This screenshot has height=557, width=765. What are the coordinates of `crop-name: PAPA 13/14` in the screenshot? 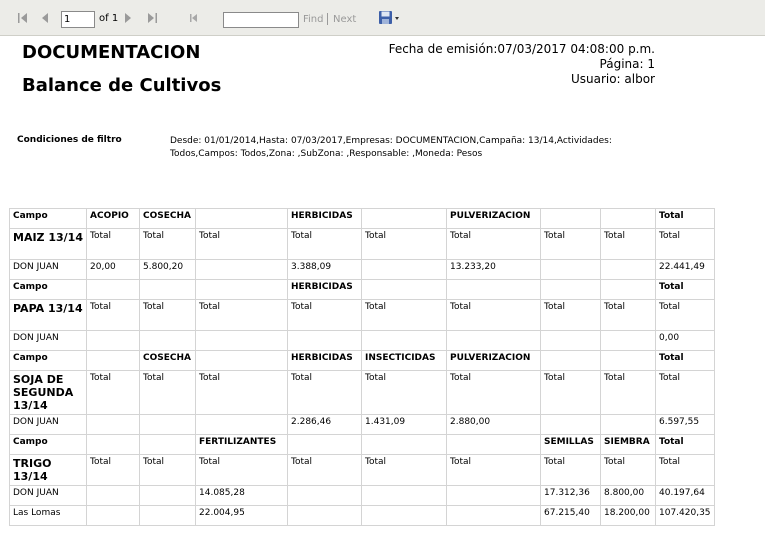 It's located at (48, 315).